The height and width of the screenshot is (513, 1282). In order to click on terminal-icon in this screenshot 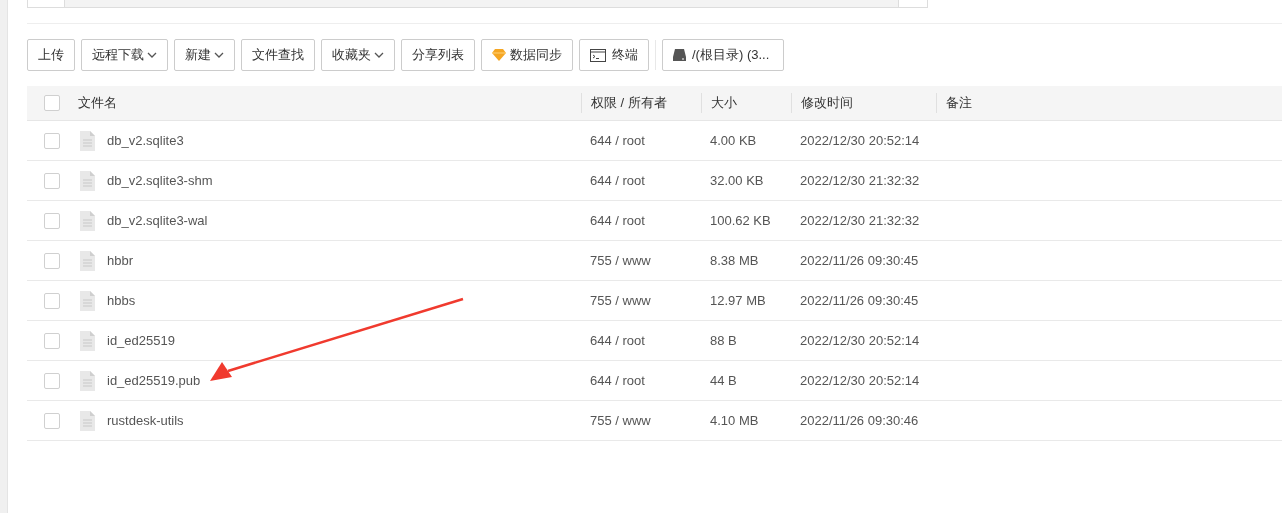, I will do `click(598, 55)`.